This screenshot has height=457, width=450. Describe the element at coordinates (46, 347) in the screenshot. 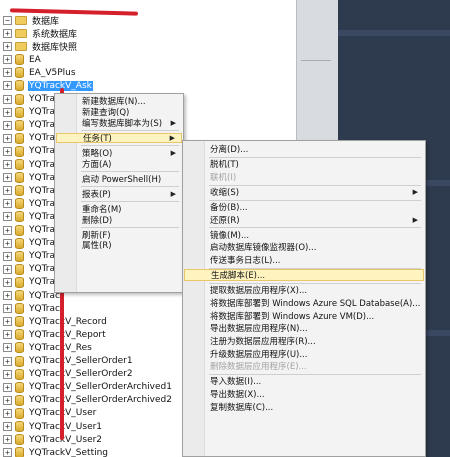

I see `tree-node: +YQTrackV_Res` at that location.